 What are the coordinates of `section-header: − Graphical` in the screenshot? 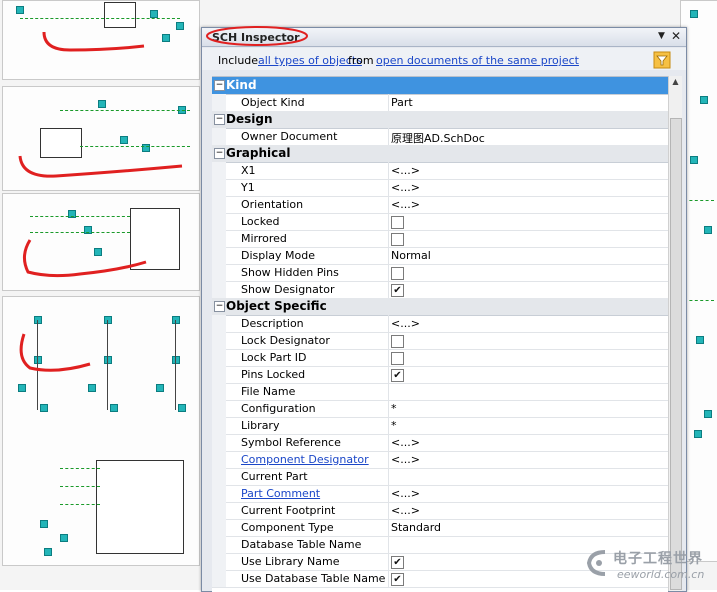 It's located at (440, 154).